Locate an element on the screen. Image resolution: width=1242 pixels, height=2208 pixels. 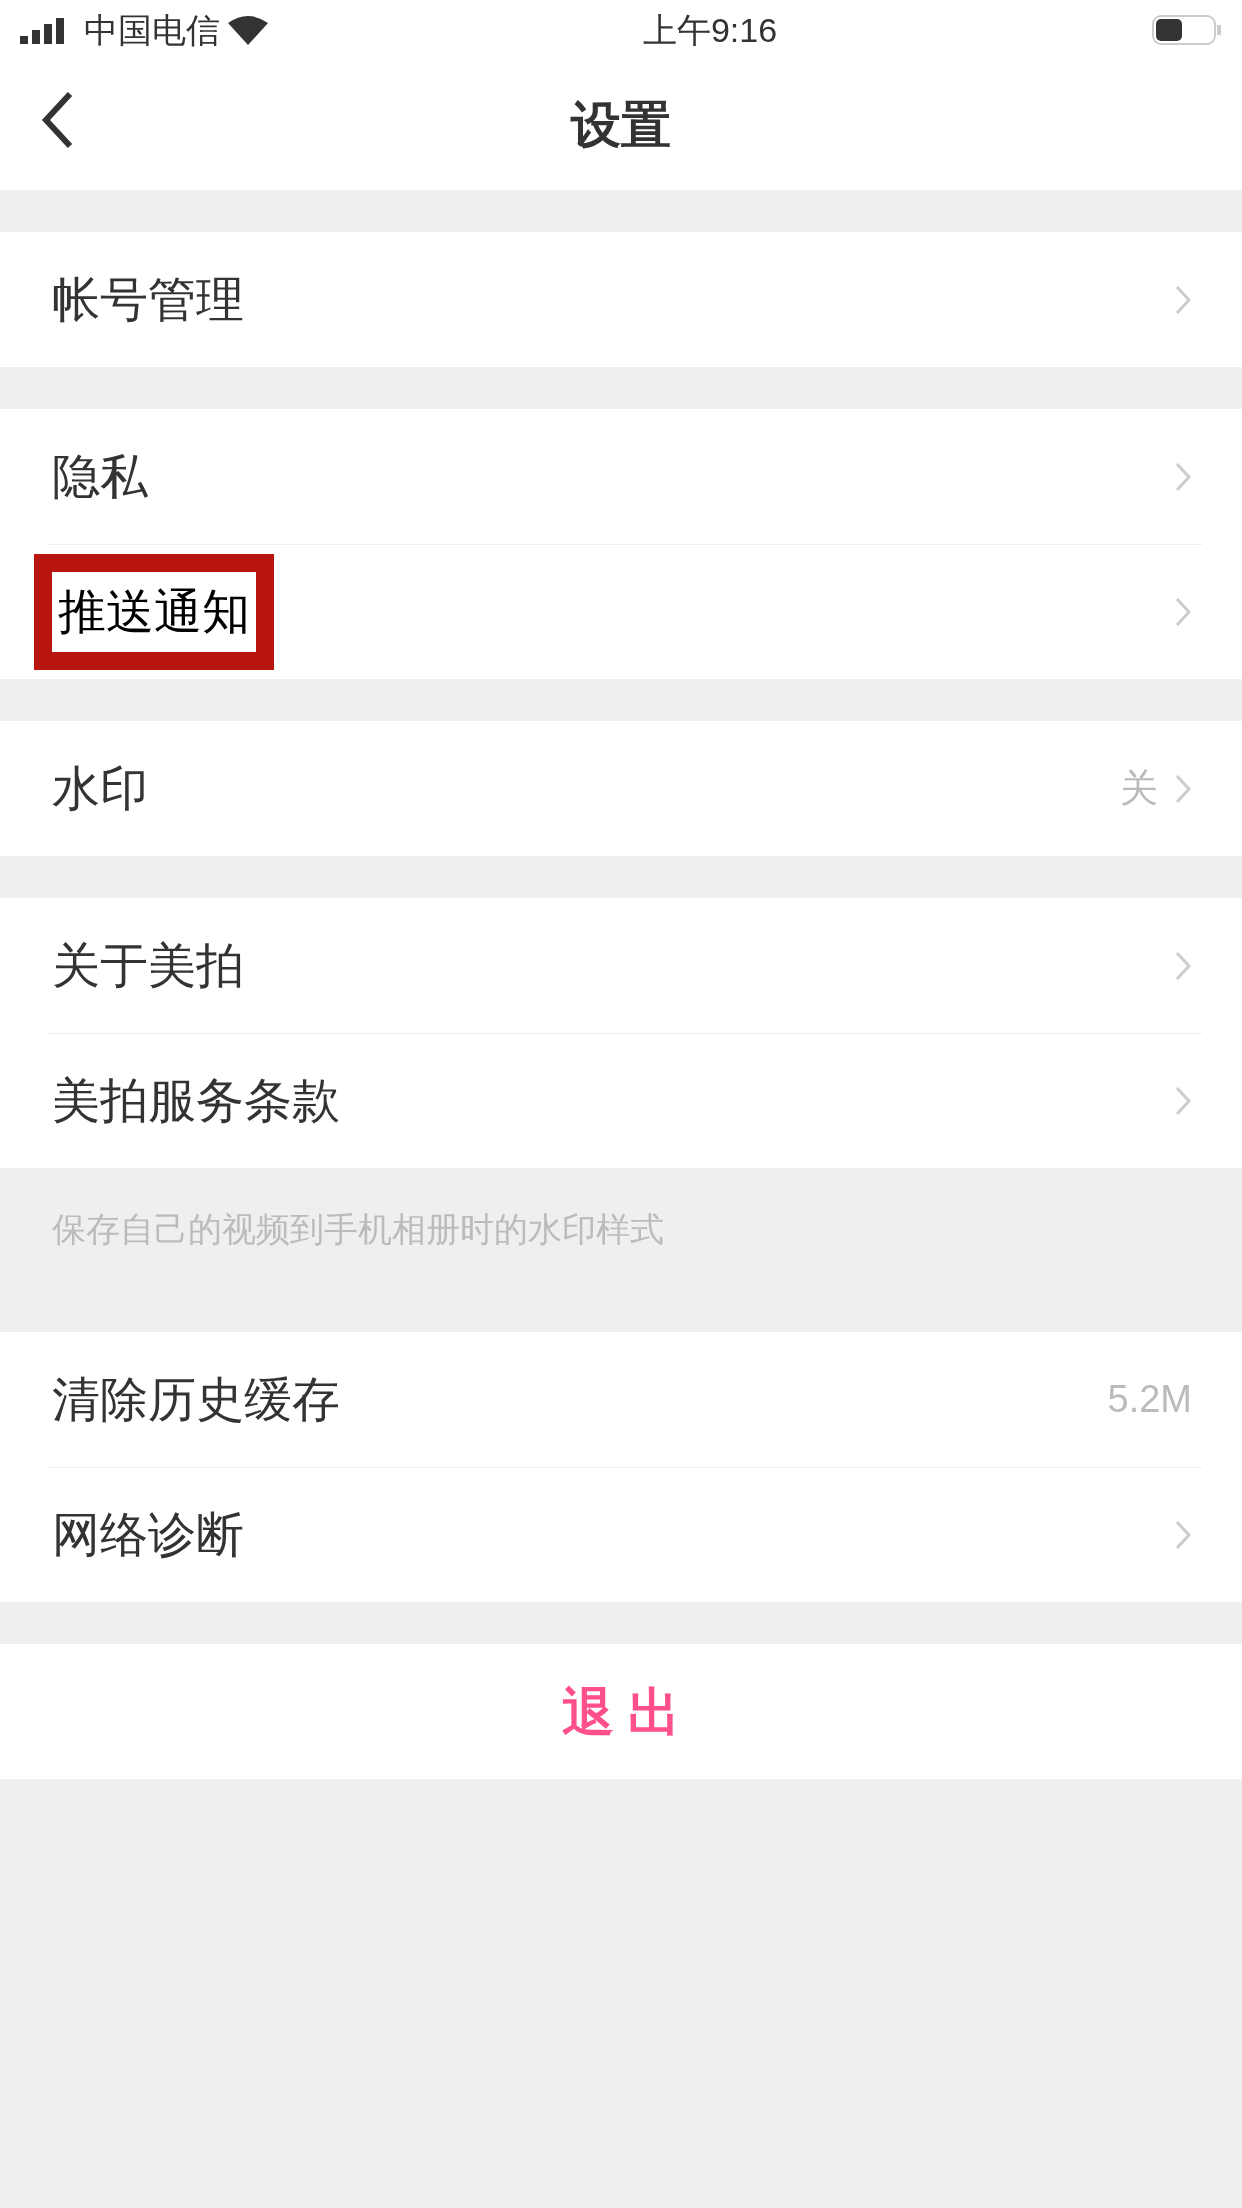
row-label: 美拍服务条款 is located at coordinates (196, 1100).